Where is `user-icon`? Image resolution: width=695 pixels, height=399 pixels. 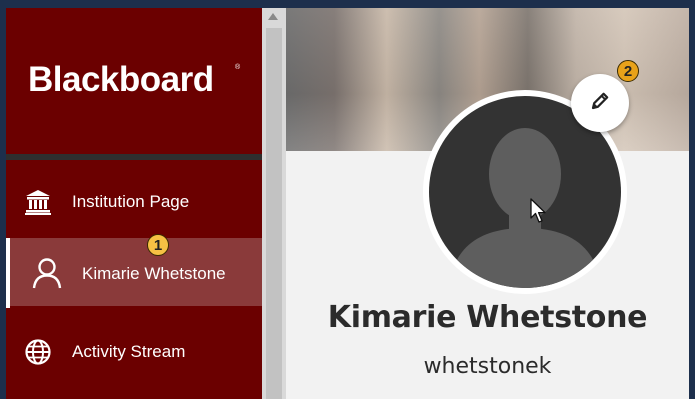
user-icon is located at coordinates (47, 275).